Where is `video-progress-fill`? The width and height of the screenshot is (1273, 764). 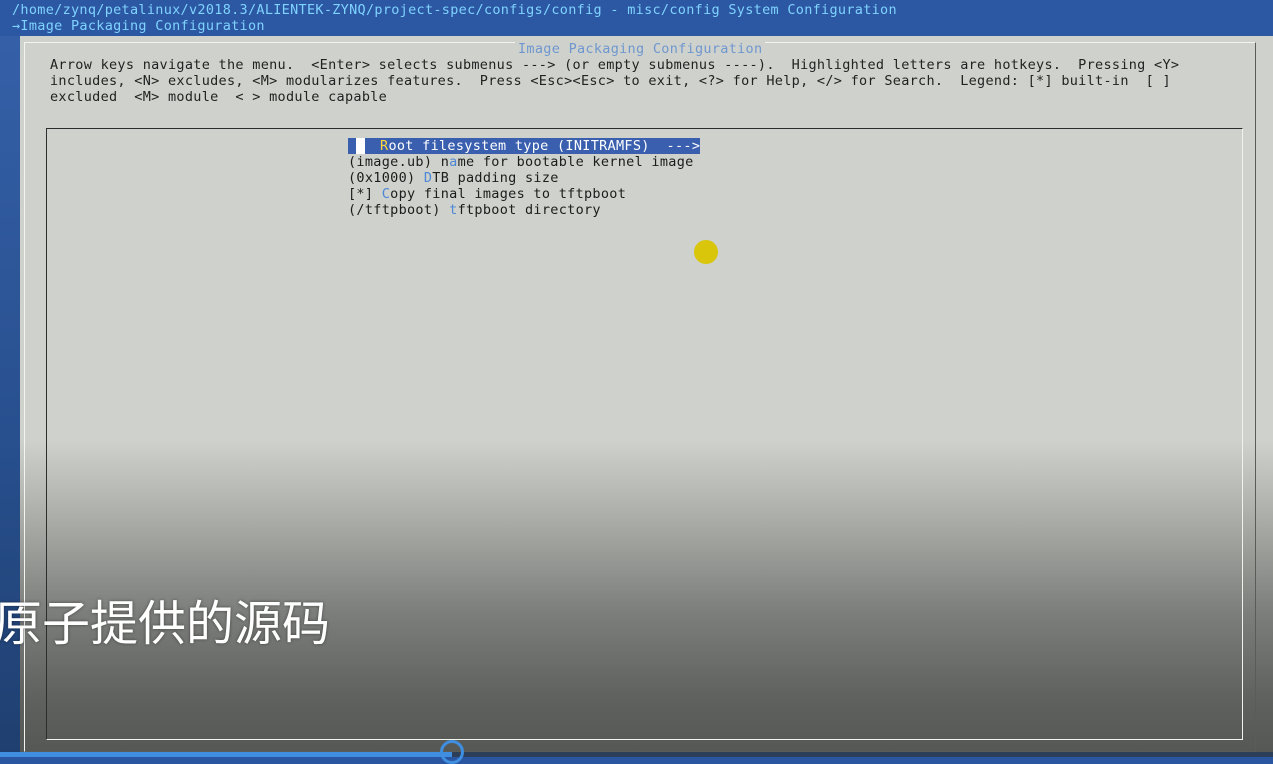
video-progress-fill is located at coordinates (226, 754).